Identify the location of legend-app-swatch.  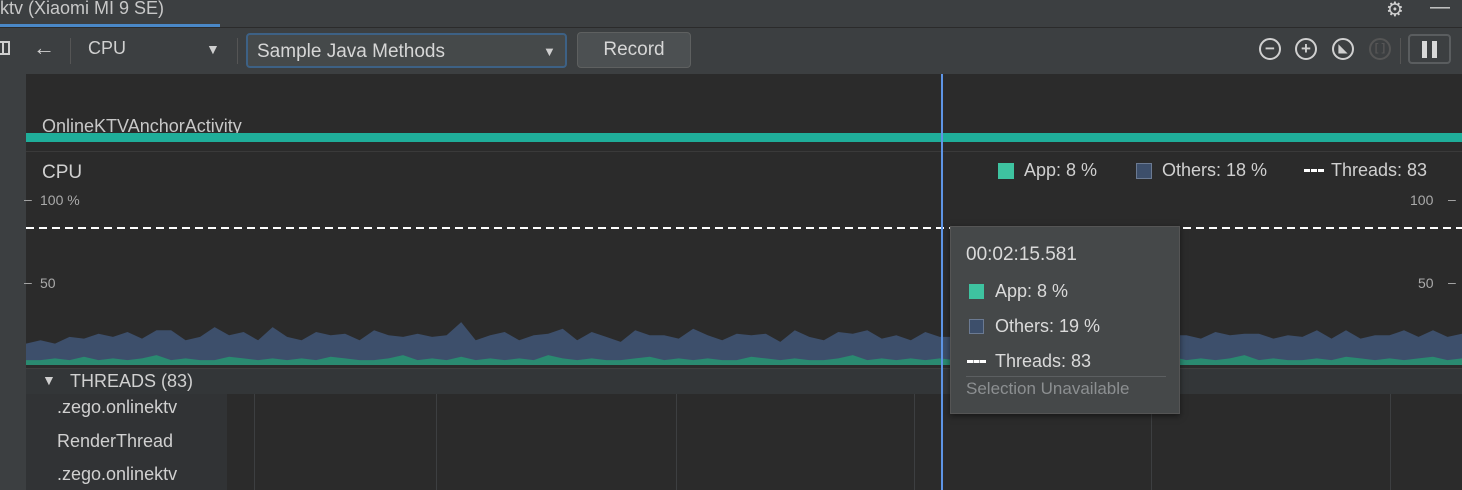
(1006, 171).